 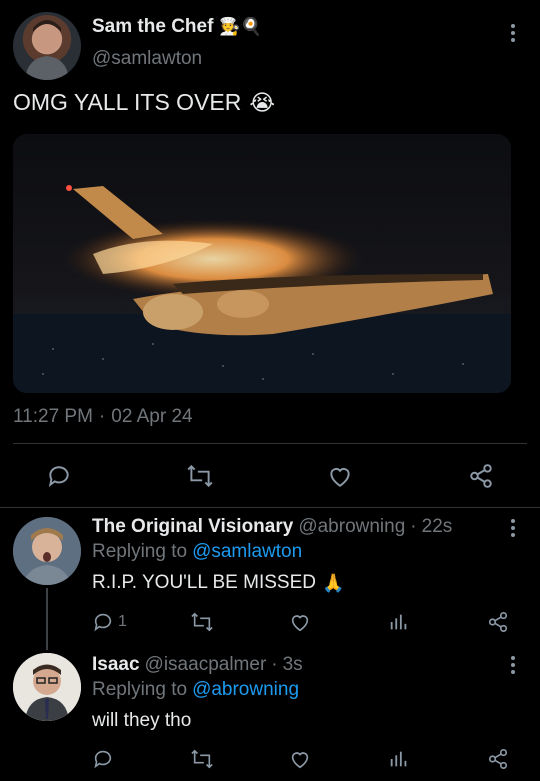 What do you see at coordinates (292, 664) in the screenshot?
I see `reply-age: 3s` at bounding box center [292, 664].